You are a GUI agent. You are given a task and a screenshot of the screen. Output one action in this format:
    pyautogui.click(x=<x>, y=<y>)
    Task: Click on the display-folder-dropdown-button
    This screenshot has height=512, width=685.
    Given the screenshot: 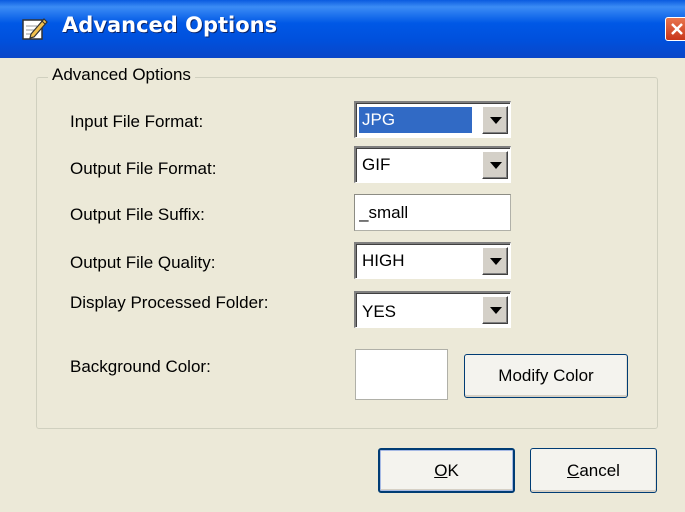 What is the action you would take?
    pyautogui.click(x=495, y=310)
    